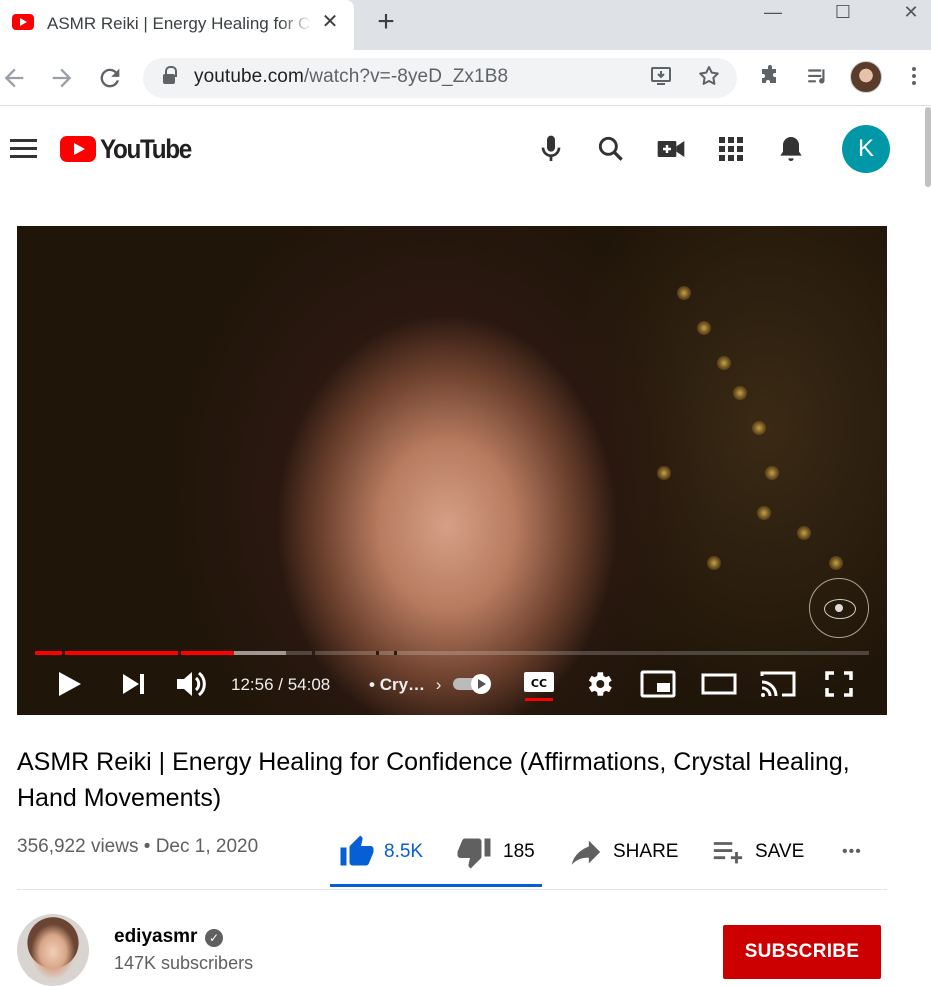 This screenshot has width=931, height=986. What do you see at coordinates (474, 853) in the screenshot?
I see `thumbs-down-icon` at bounding box center [474, 853].